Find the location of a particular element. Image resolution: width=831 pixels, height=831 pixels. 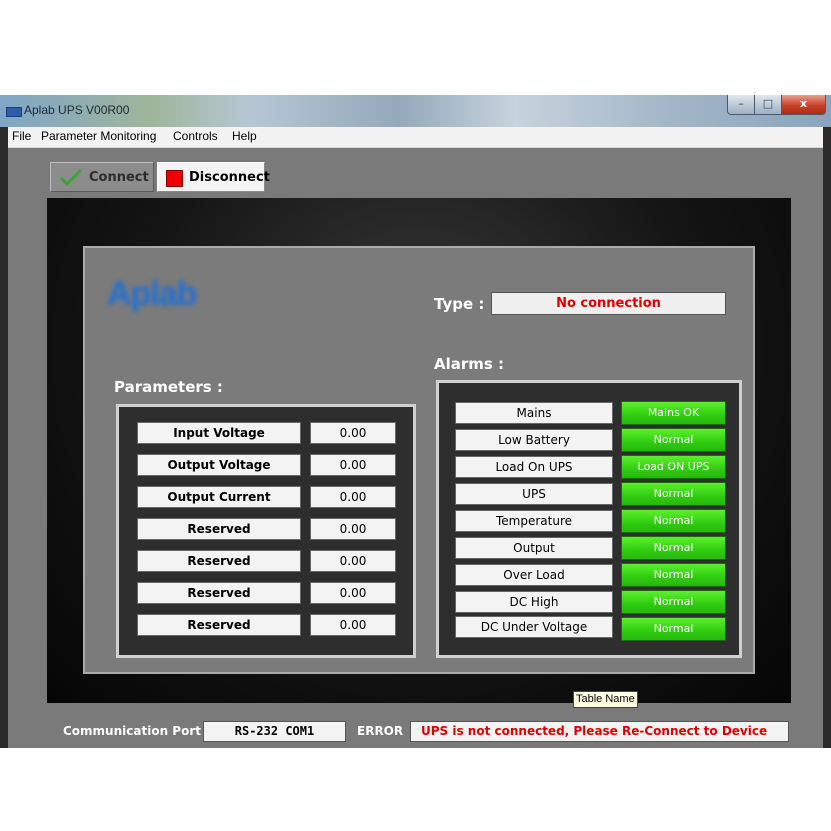

window-title: Aplab UPS V00R00 is located at coordinates (77, 110).